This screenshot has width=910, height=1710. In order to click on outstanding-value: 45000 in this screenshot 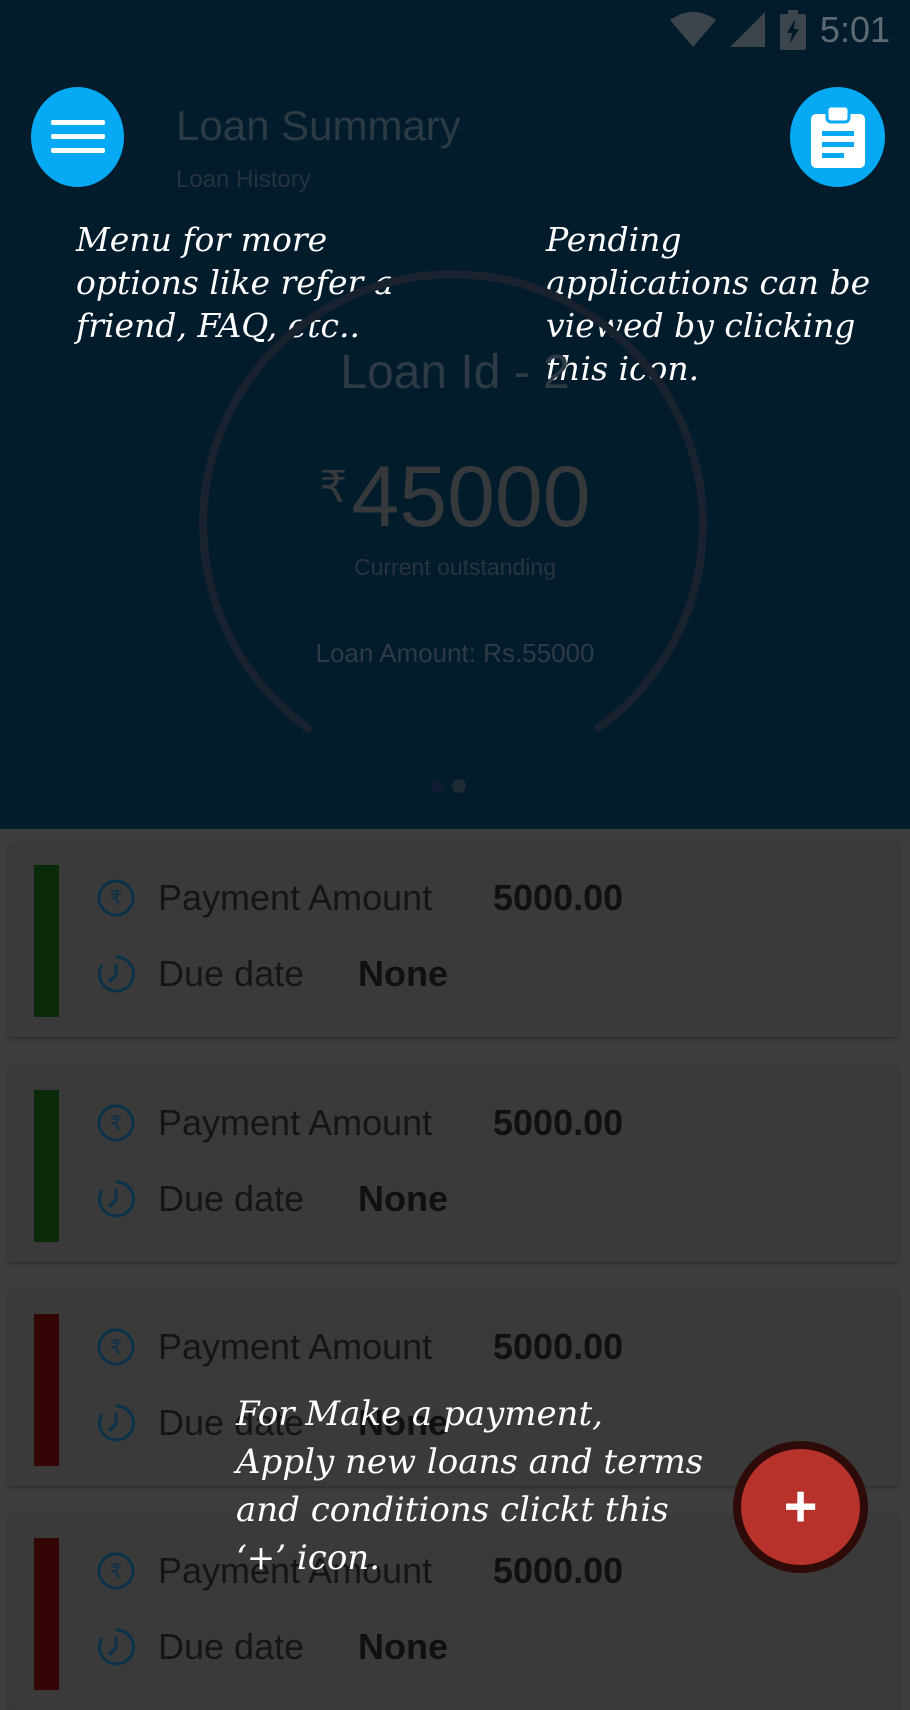, I will do `click(471, 497)`.